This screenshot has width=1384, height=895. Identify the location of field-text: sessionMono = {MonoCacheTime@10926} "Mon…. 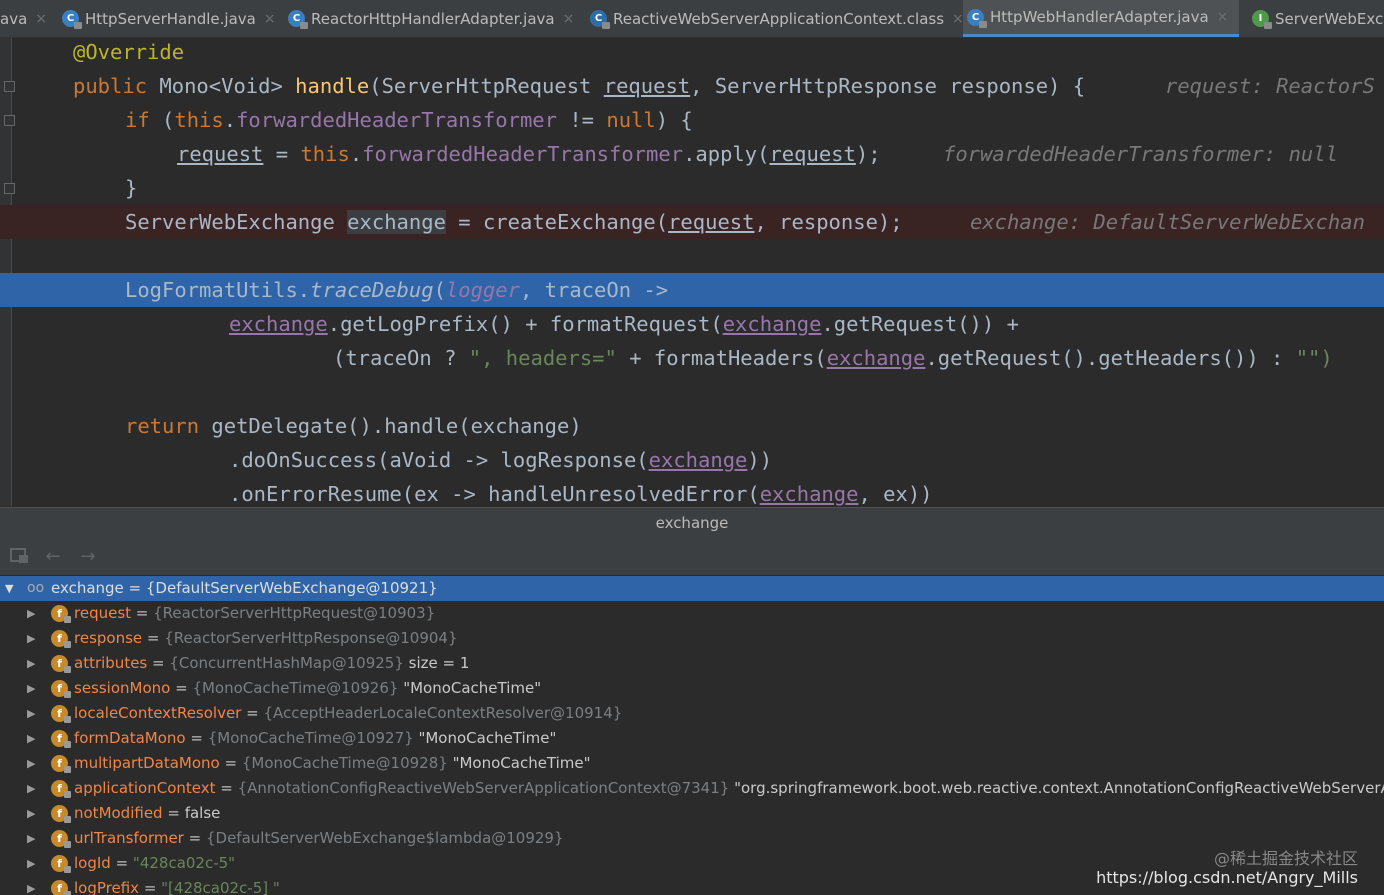
(307, 688).